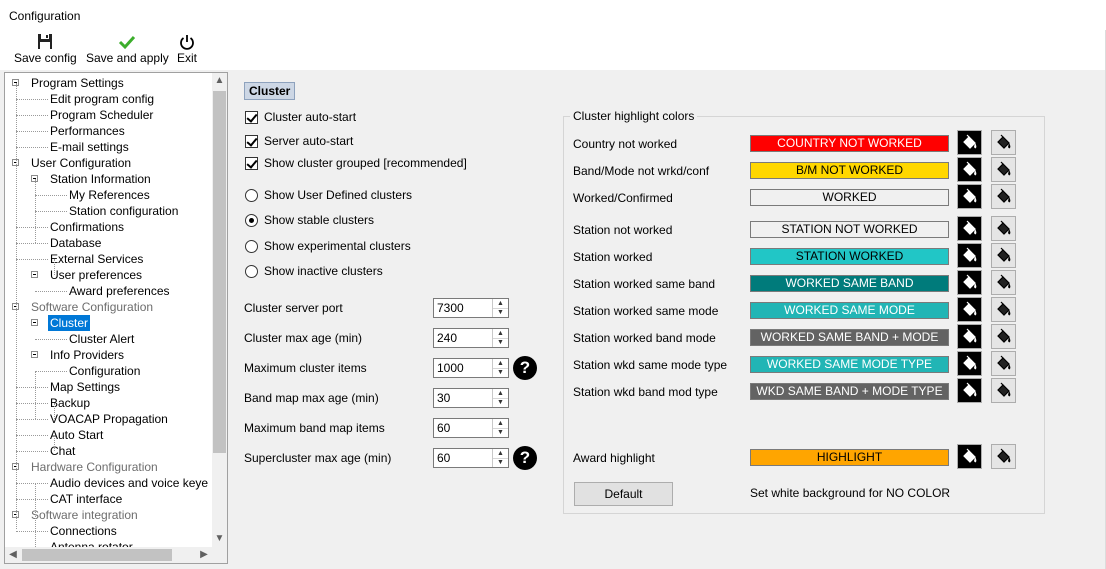 The width and height of the screenshot is (1106, 569). I want to click on tree-item: User preferences, so click(96, 275).